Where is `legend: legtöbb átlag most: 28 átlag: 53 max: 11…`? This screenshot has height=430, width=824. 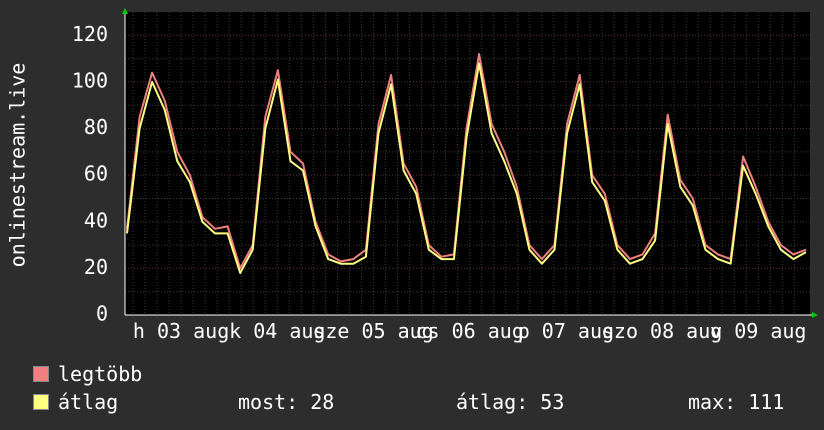 legend: legtöbb átlag most: 28 átlag: 53 max: 11… is located at coordinates (420, 390).